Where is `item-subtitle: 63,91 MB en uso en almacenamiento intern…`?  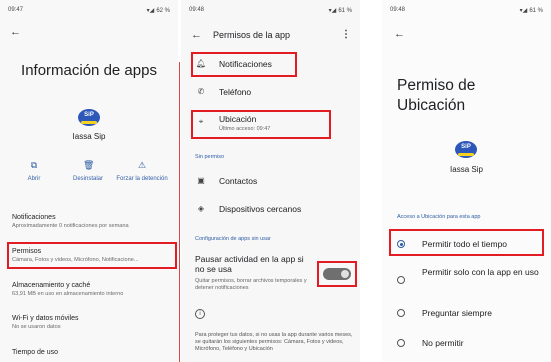 item-subtitle: 63,91 MB en uso en almacenamiento intern… is located at coordinates (68, 294).